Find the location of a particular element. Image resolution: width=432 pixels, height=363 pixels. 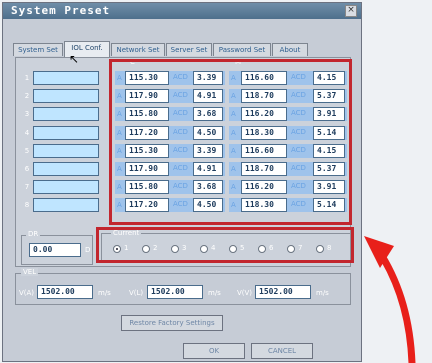

row-number: 2 is located at coordinates (27, 96).